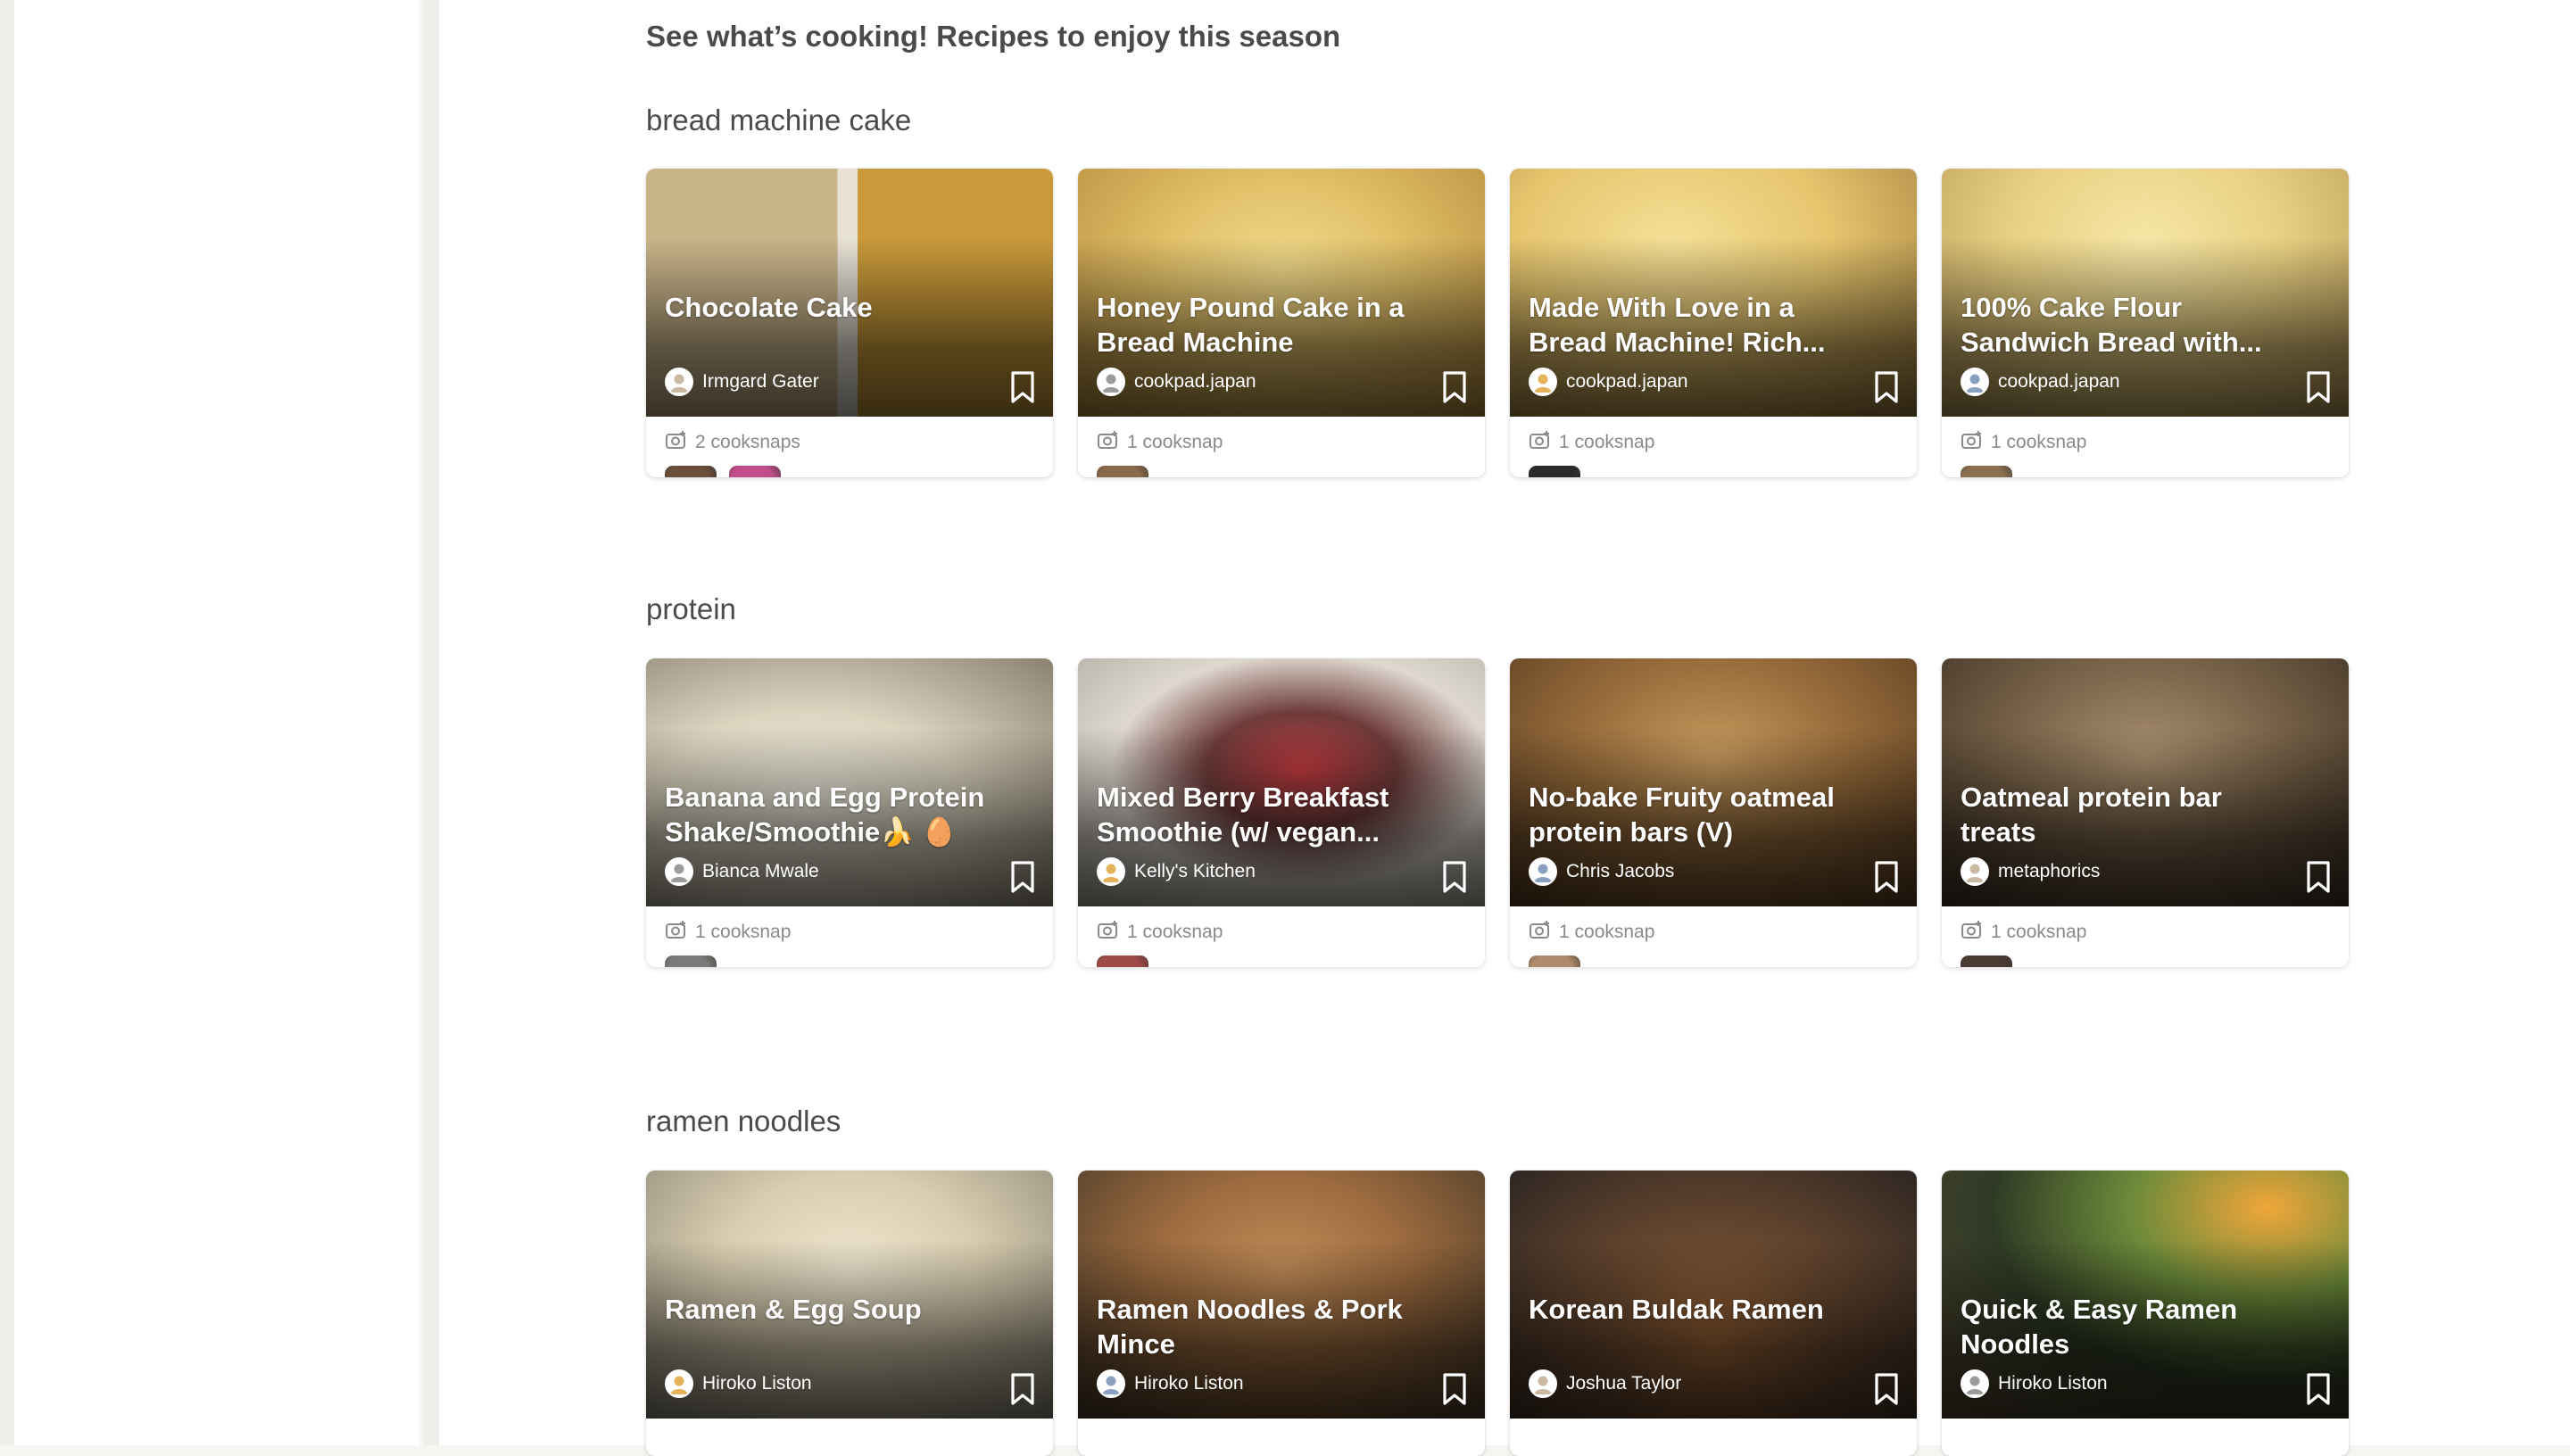  Describe the element at coordinates (744, 1121) in the screenshot. I see `section-title-ramen-noodles: ramen noodles` at that location.